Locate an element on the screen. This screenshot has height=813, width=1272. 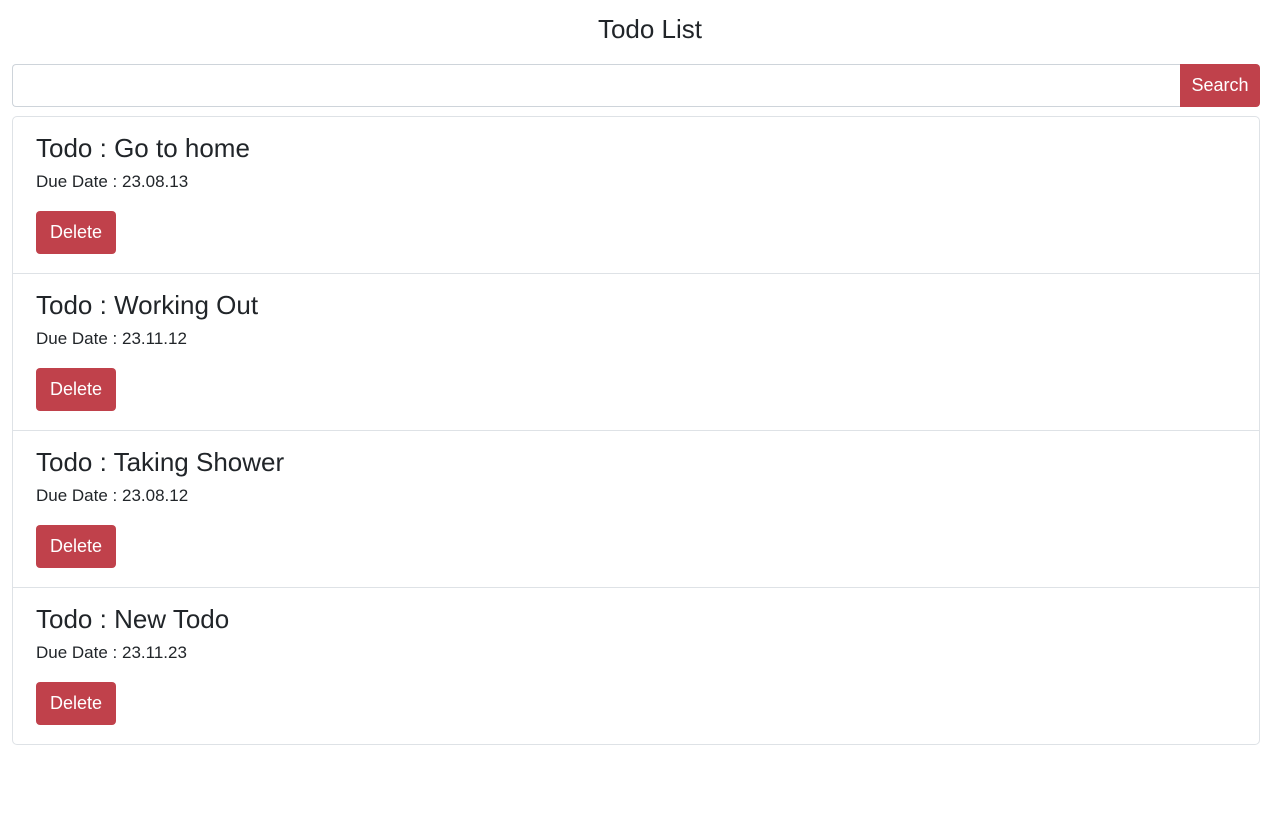
todo-title-text: Taking Shower is located at coordinates (199, 462).